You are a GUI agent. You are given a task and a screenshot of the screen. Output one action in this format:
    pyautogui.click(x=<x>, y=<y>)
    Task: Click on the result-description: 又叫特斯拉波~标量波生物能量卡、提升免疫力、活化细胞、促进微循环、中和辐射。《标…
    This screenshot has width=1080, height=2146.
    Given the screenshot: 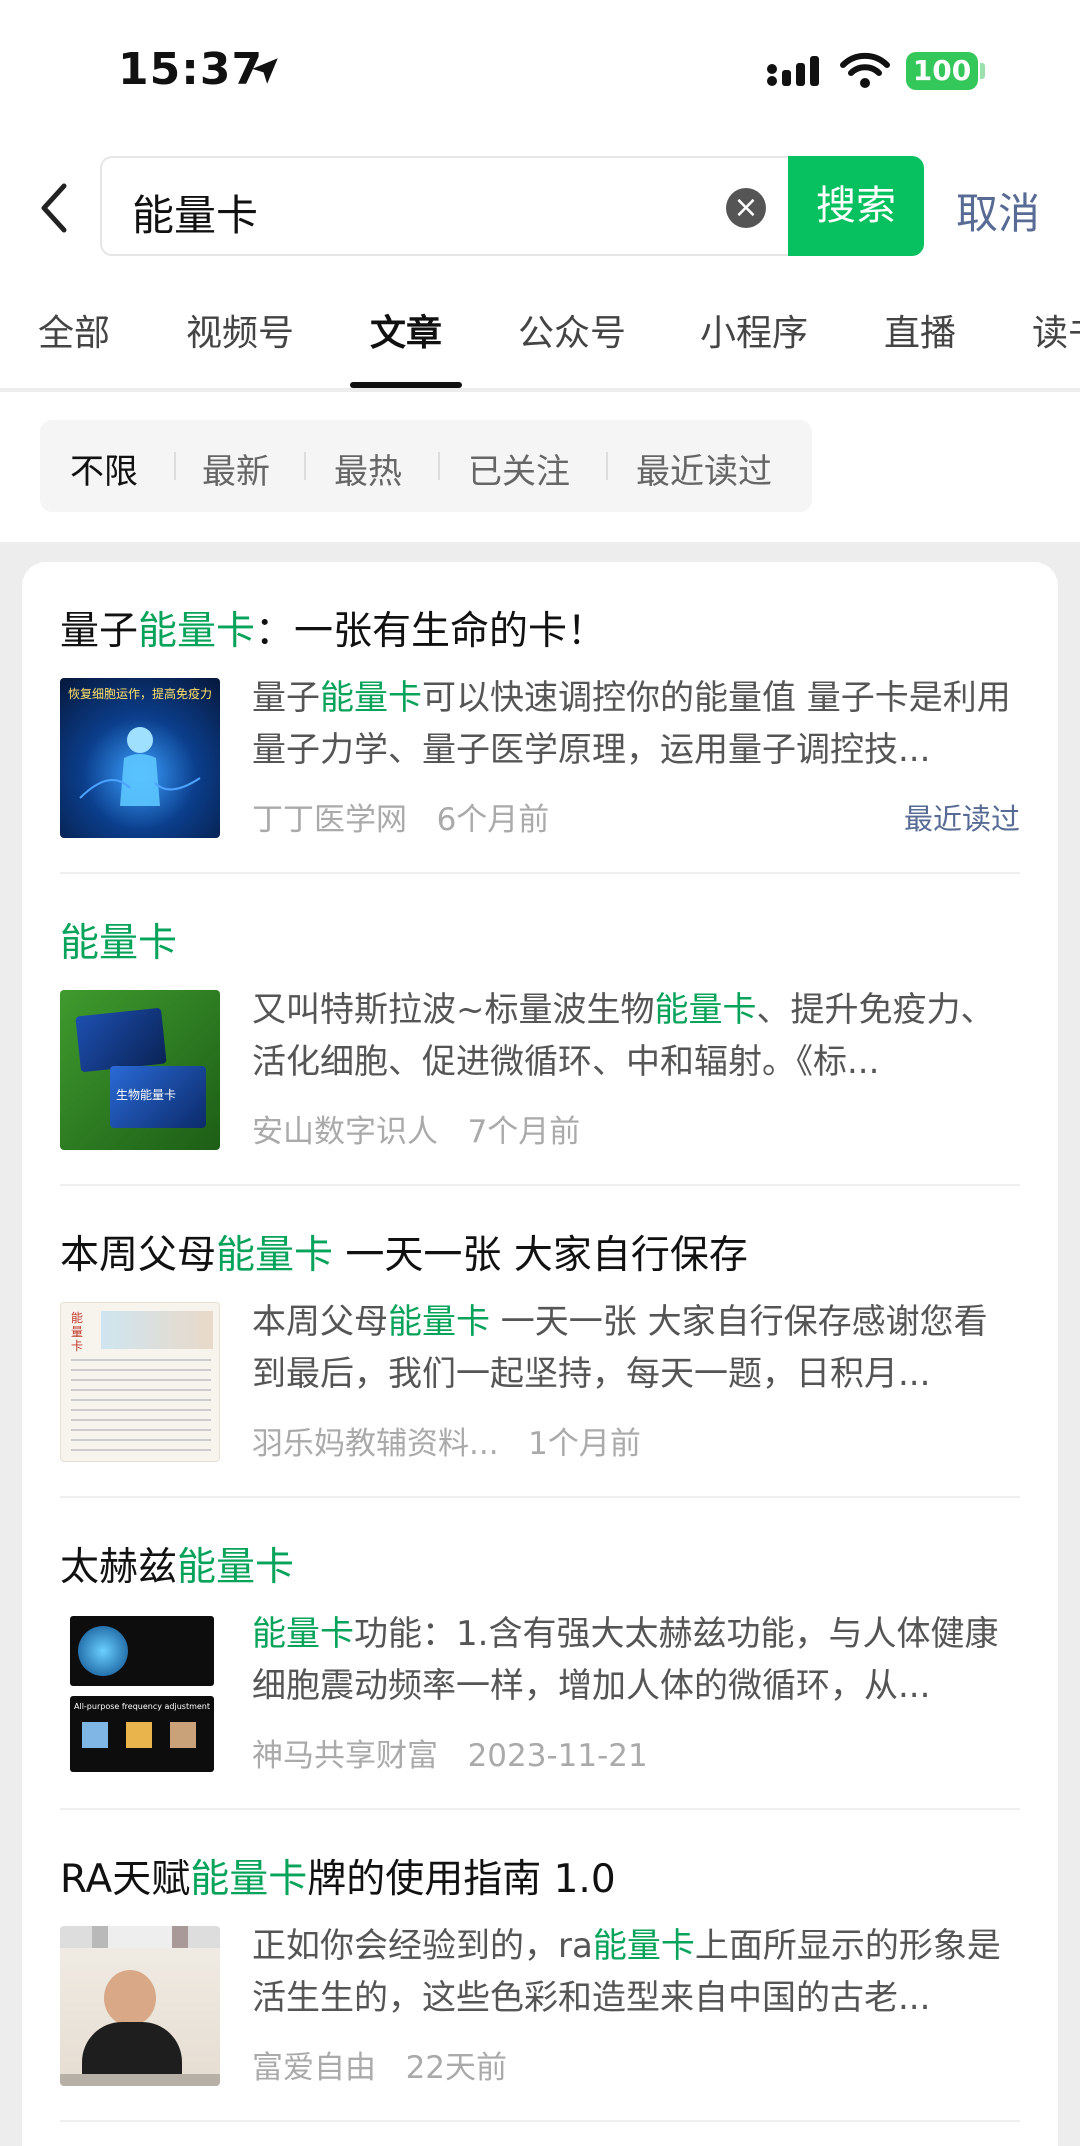 What is the action you would take?
    pyautogui.click(x=623, y=1036)
    